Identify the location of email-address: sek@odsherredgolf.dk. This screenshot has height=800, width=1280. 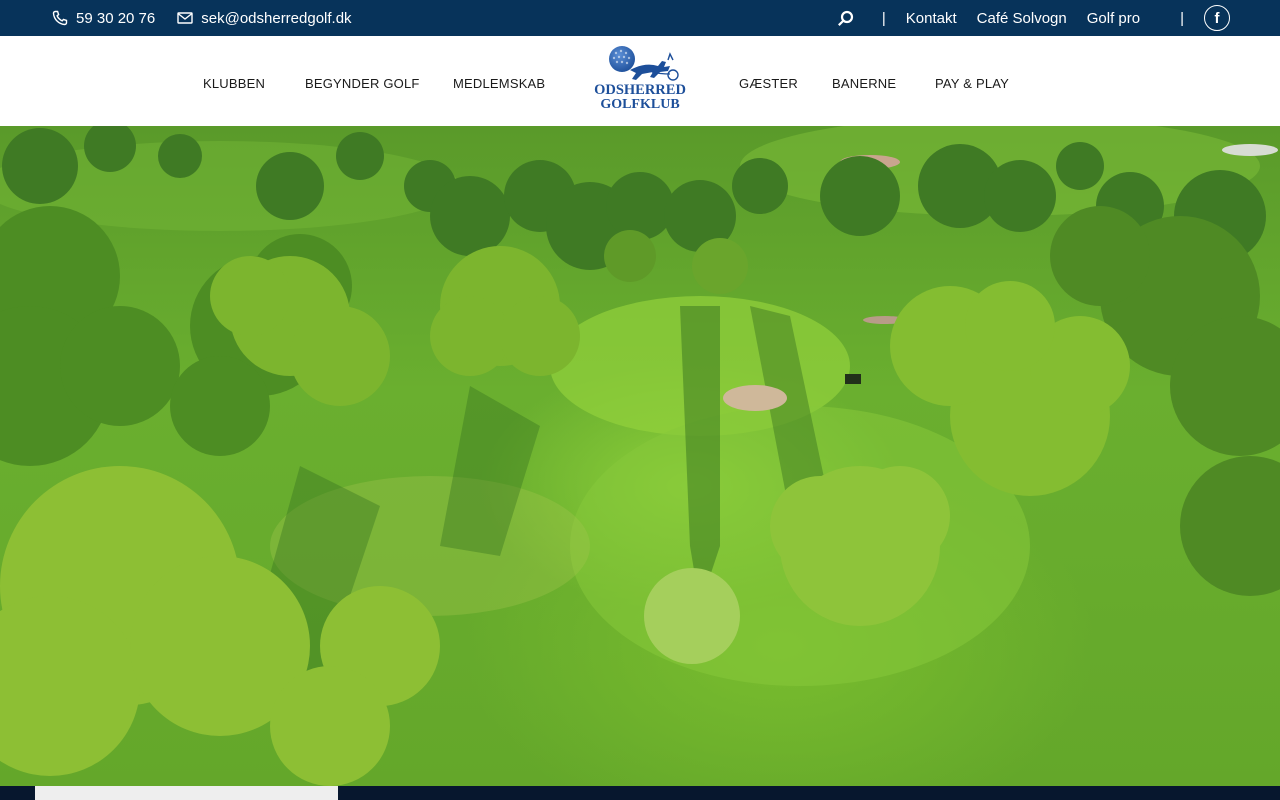
(276, 18).